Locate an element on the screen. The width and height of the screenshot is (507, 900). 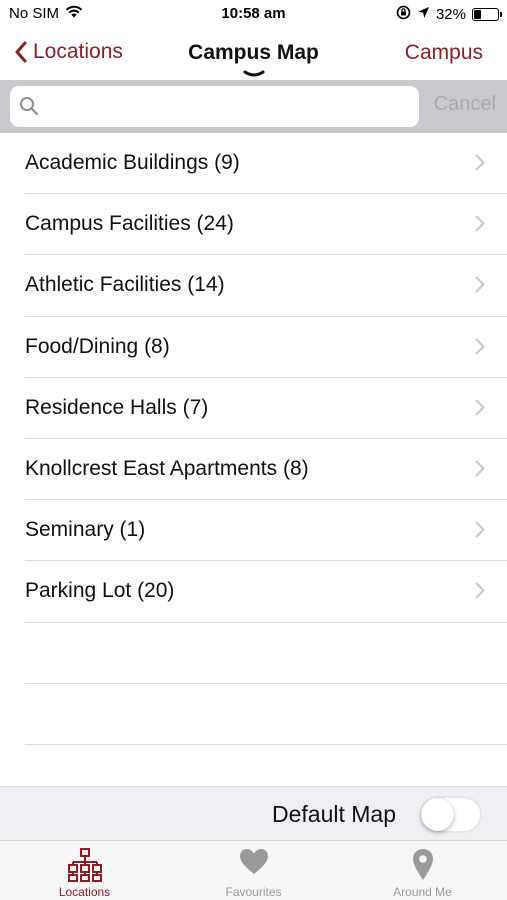
list-item-label: Knollcrest East Apartments (8) is located at coordinates (167, 468).